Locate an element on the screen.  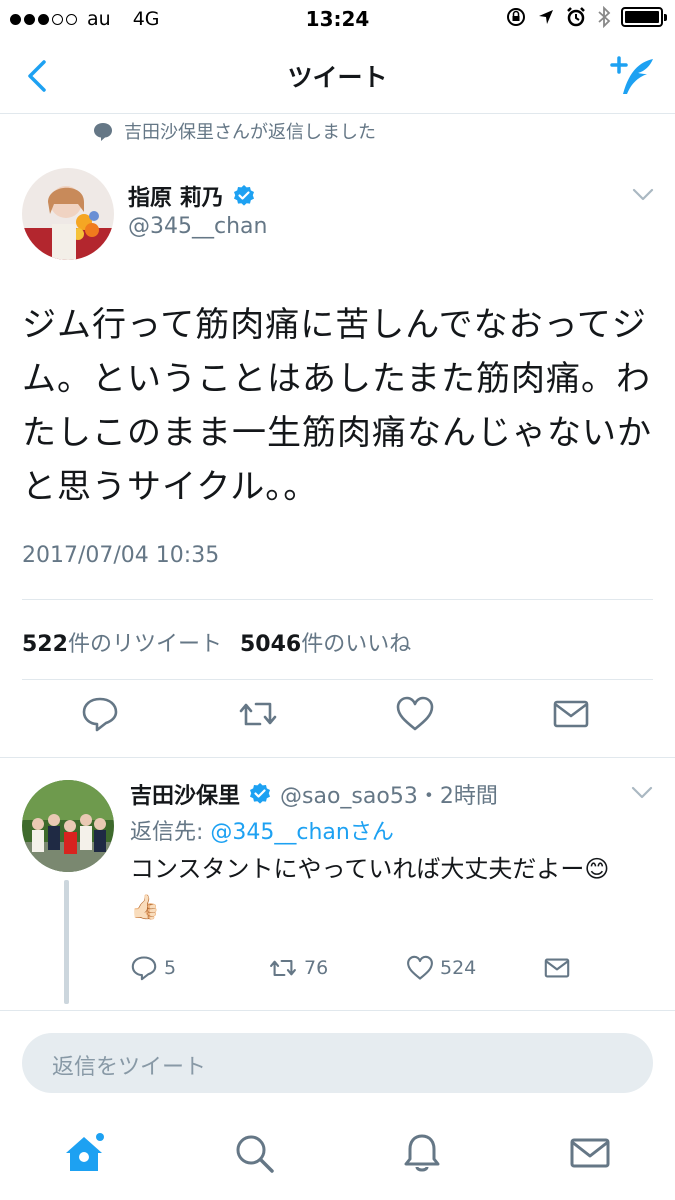
status-bar: au 4G 13:24 is located at coordinates (337, 20).